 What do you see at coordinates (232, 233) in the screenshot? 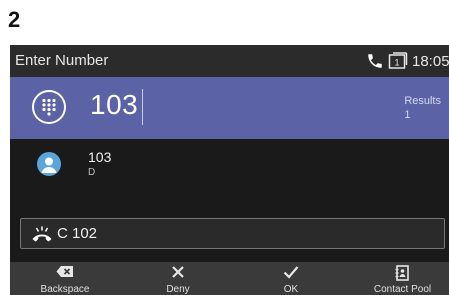
I see `held-call-bar: C 102` at bounding box center [232, 233].